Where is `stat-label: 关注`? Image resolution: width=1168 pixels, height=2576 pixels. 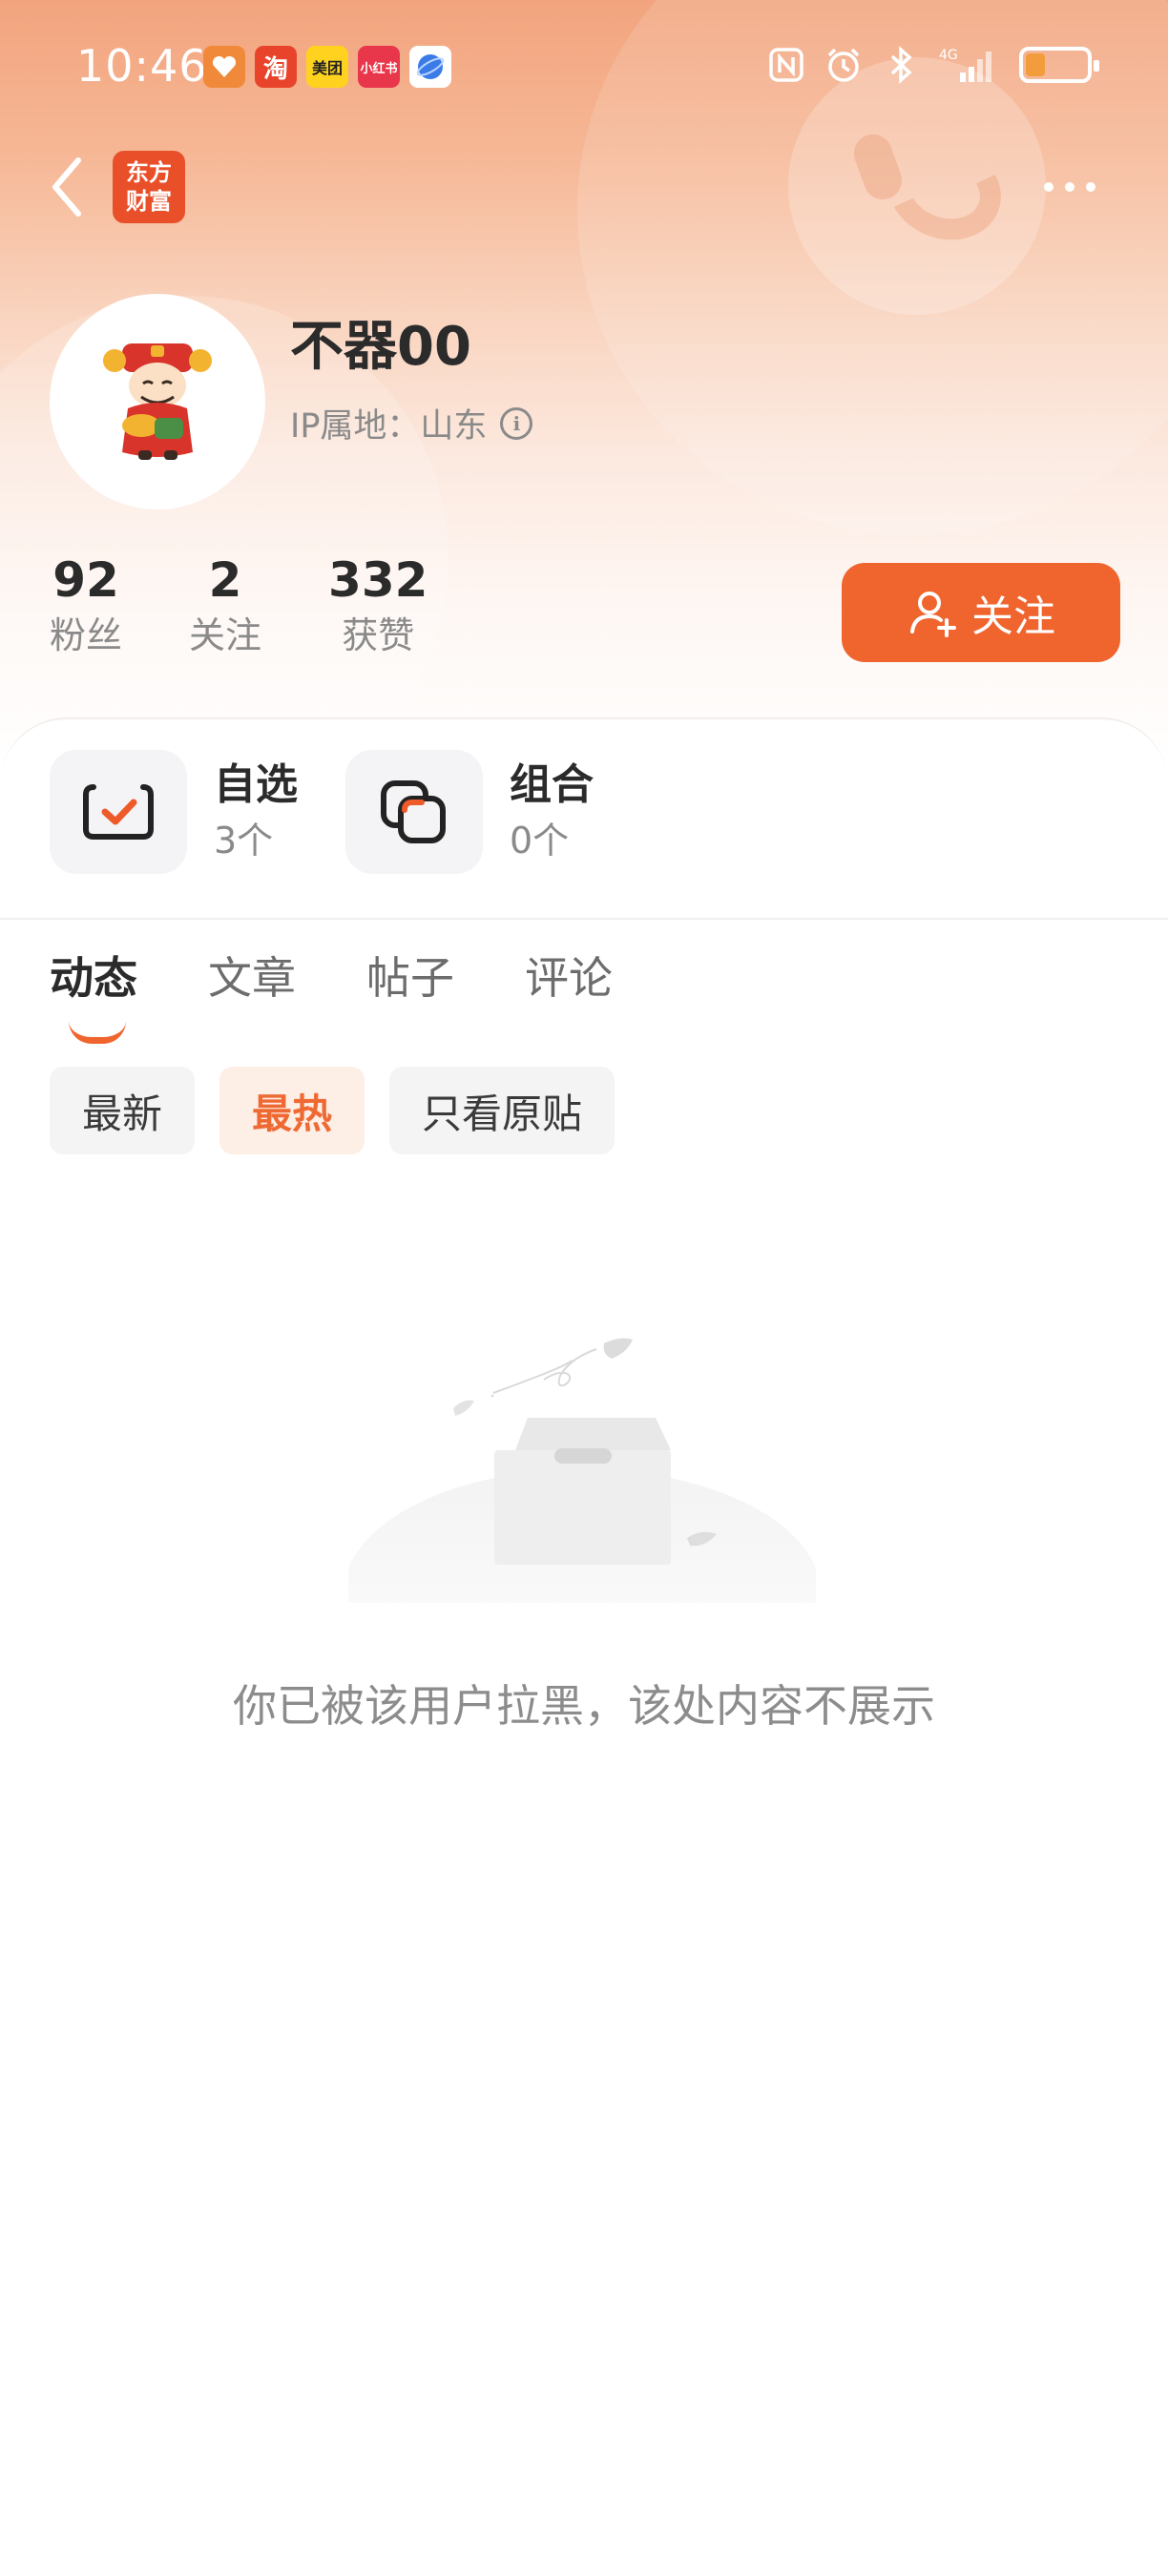 stat-label: 关注 is located at coordinates (225, 635).